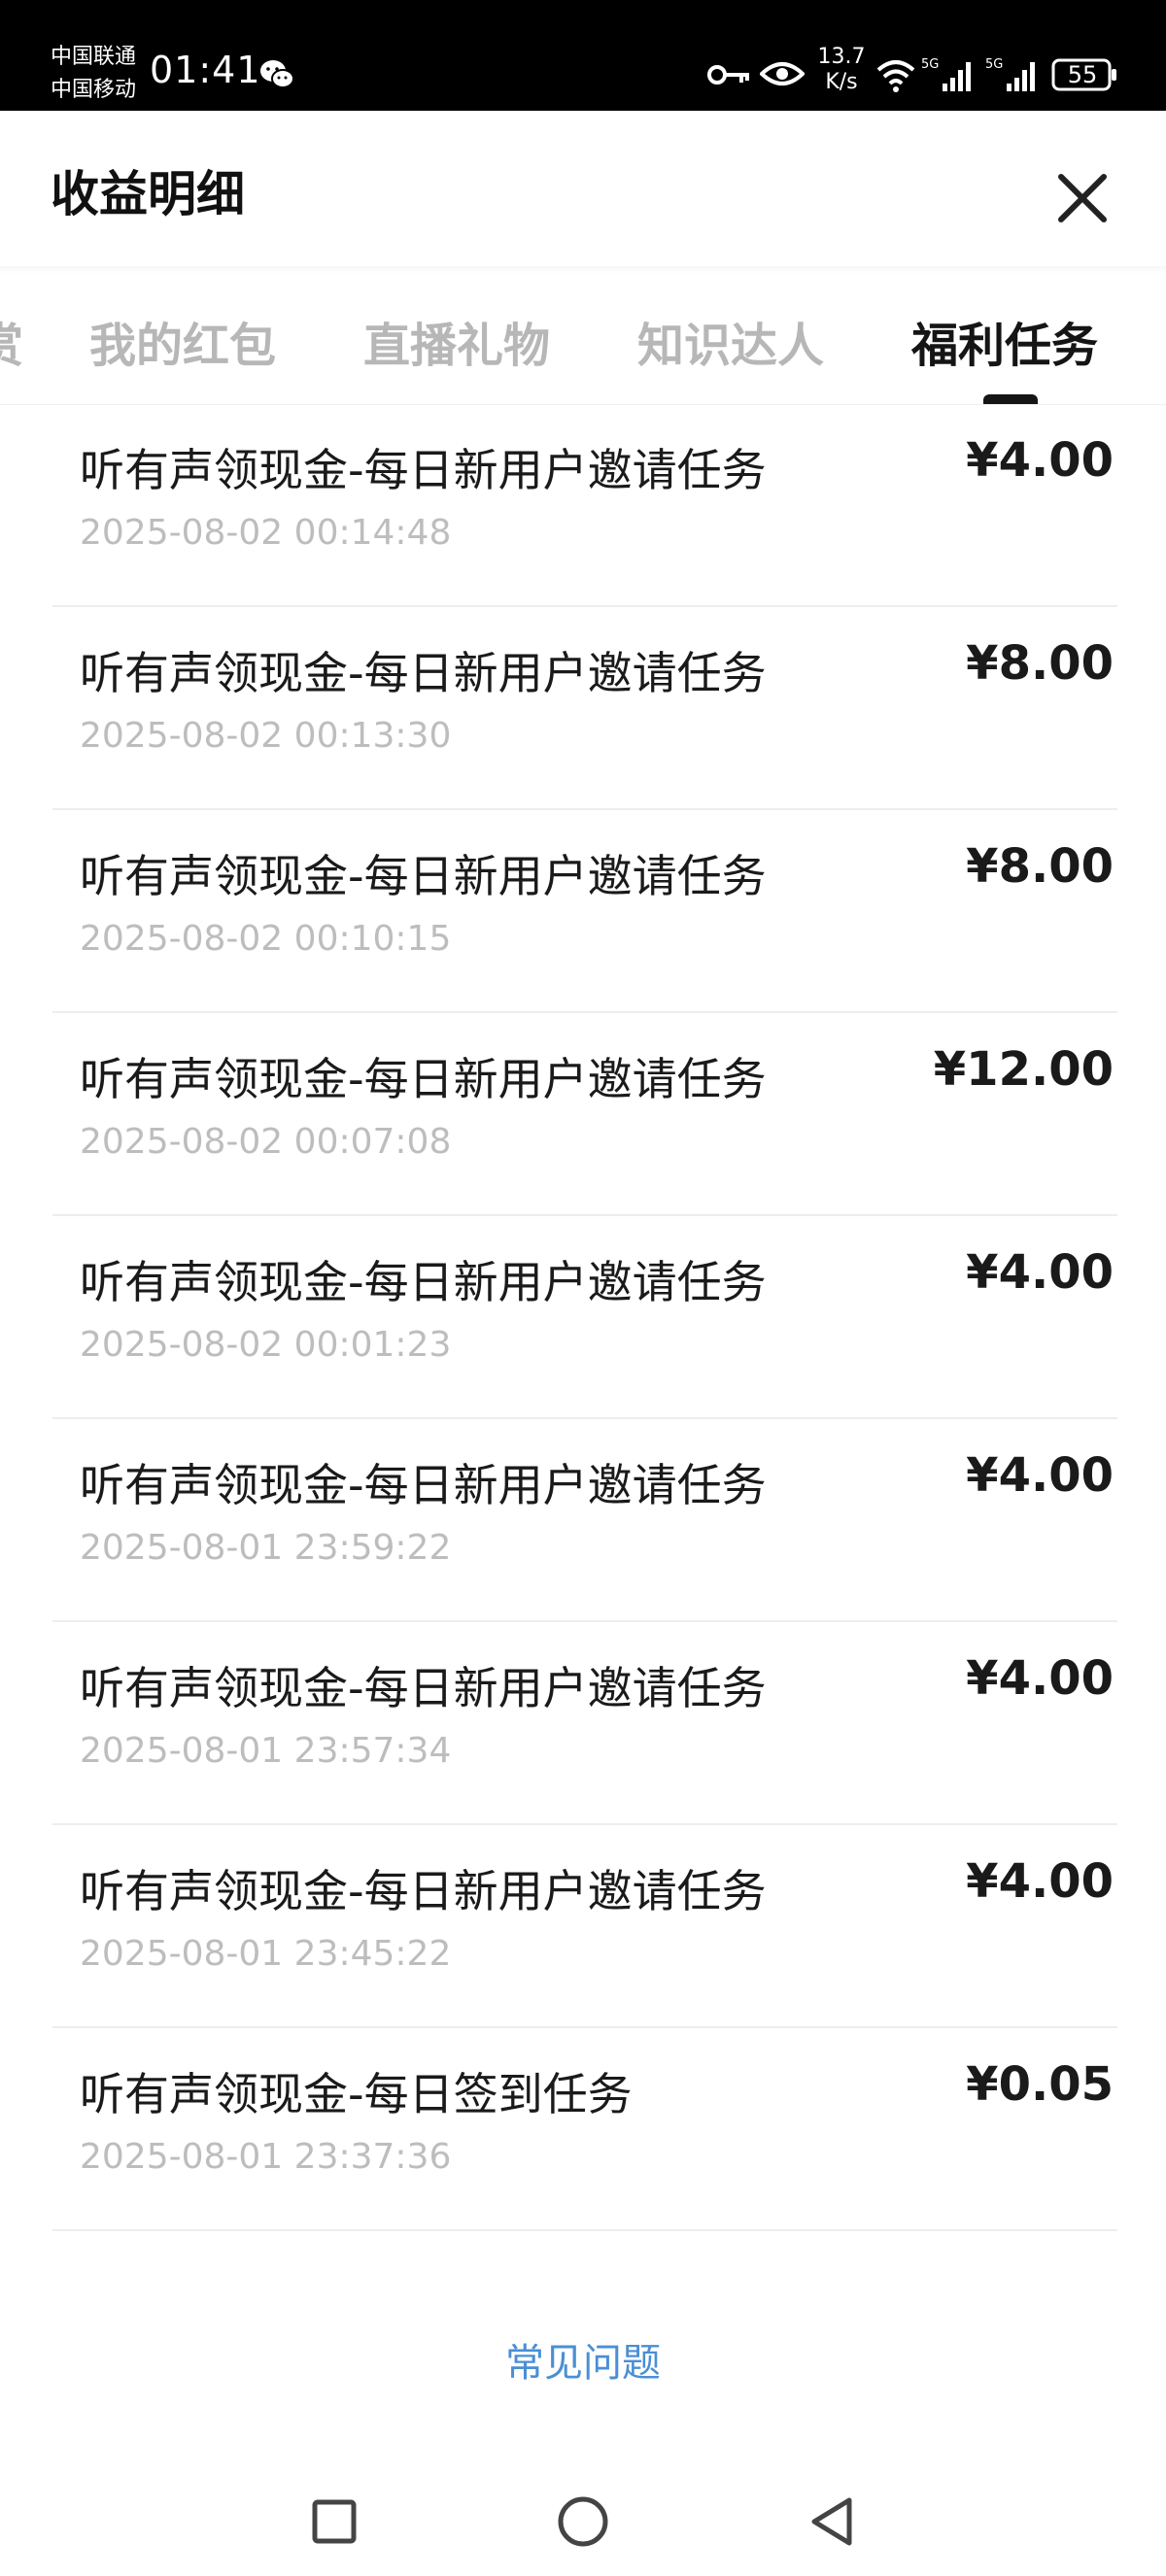 This screenshot has height=2576, width=1166. I want to click on triangle-back-icon, so click(831, 2521).